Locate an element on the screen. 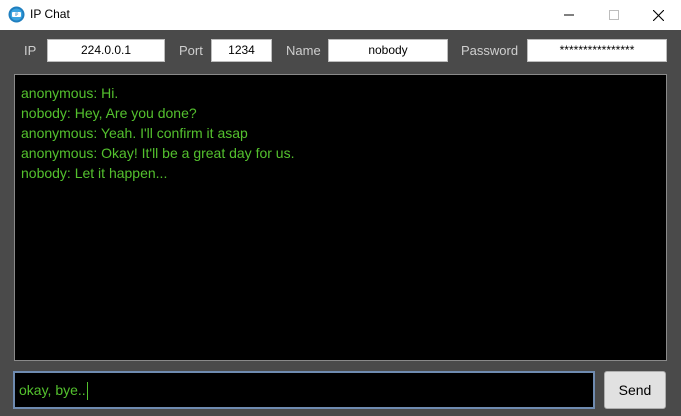  svg-text: IP is located at coordinates (17, 14).